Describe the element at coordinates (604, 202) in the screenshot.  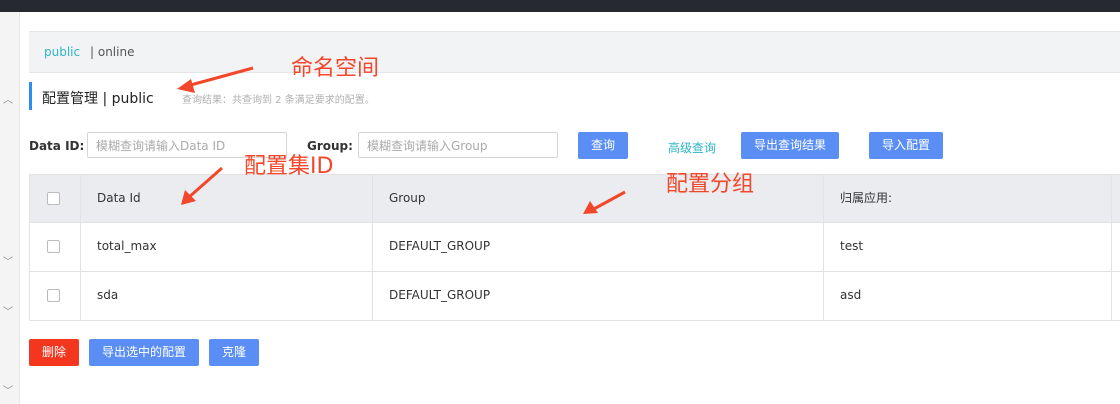
I see `arrow-to-group-column` at that location.